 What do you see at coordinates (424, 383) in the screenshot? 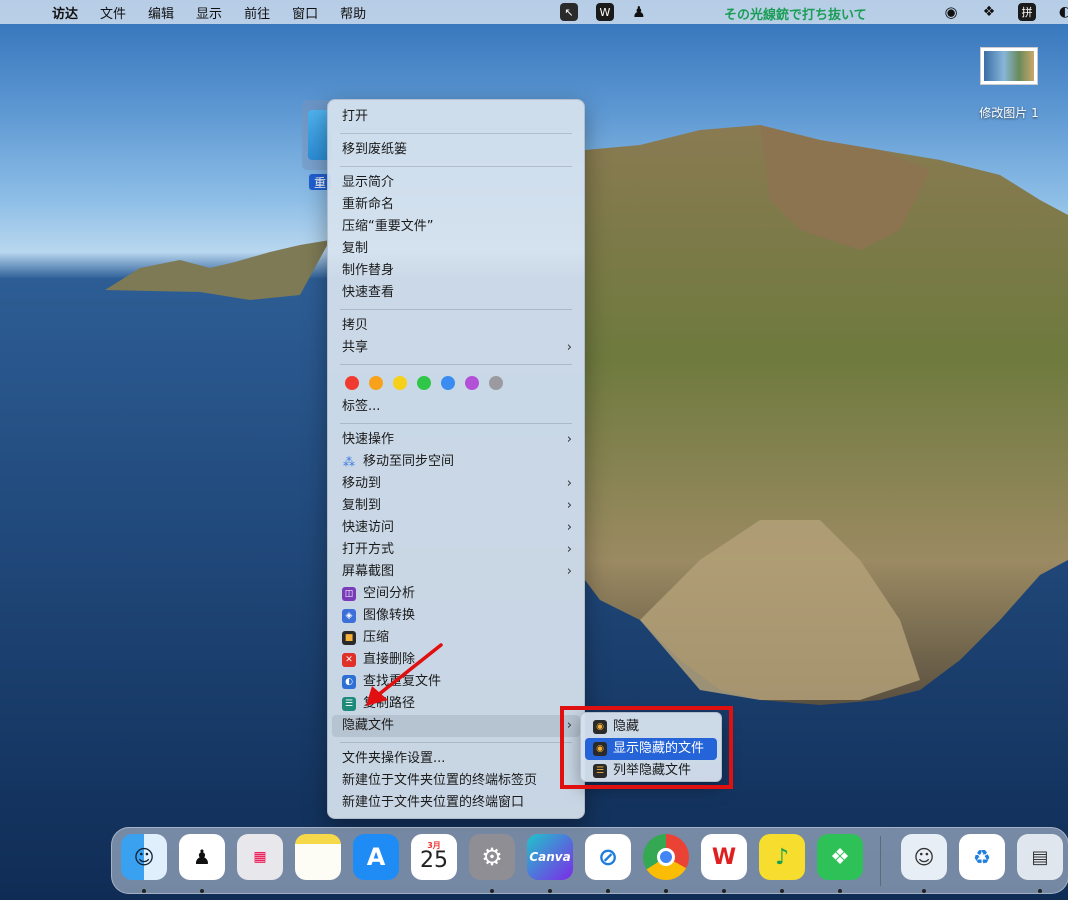
I see `tag-green` at bounding box center [424, 383].